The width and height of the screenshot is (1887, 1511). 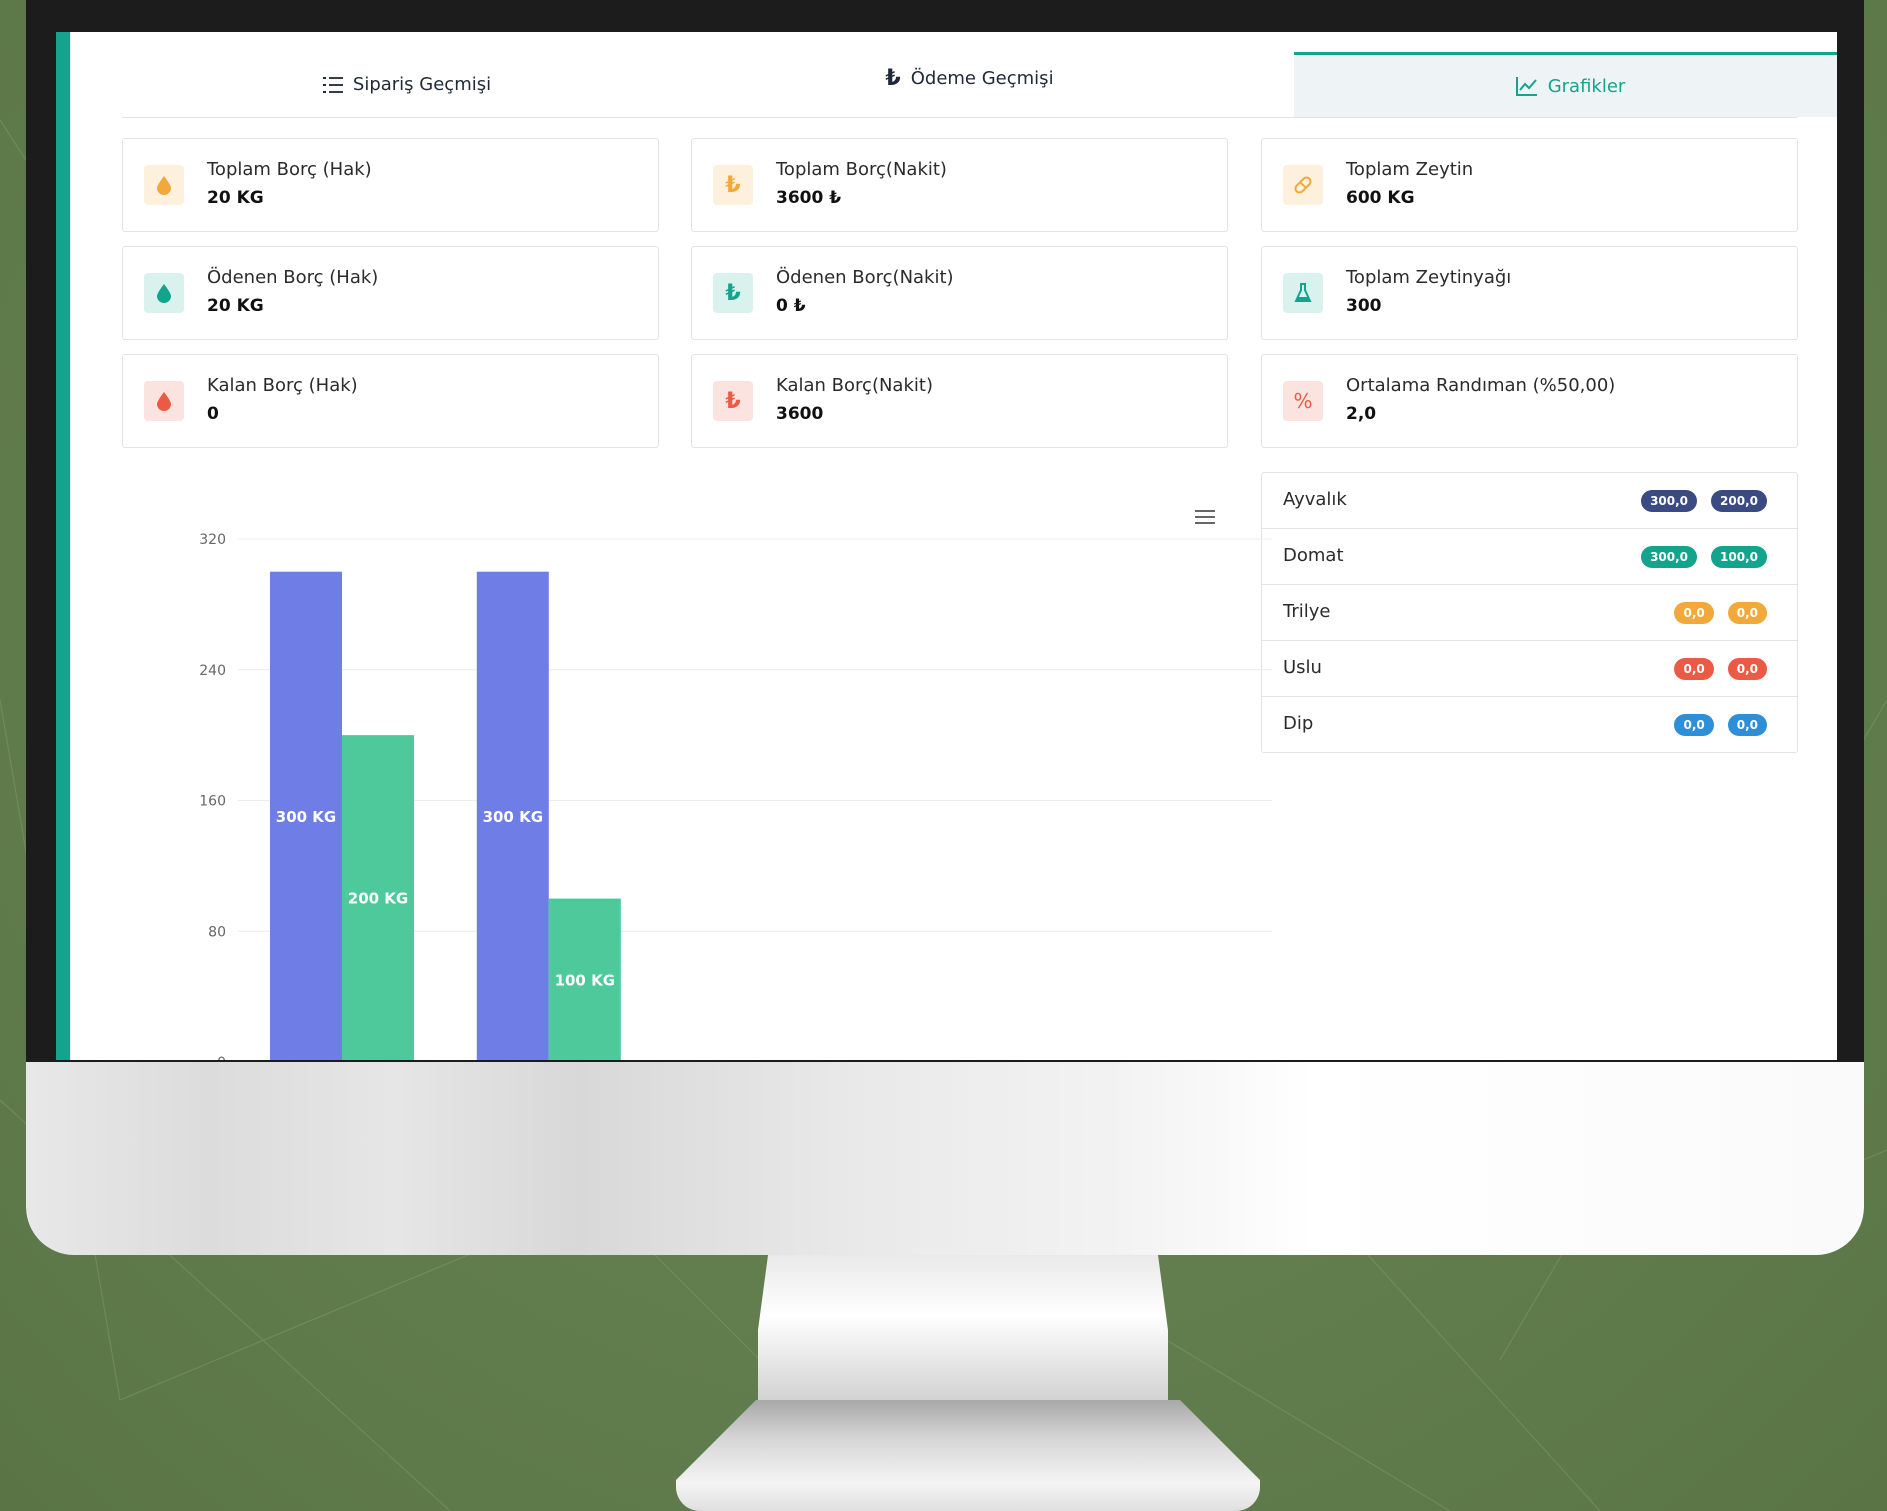 I want to click on stat-value: 300, so click(x=1364, y=306).